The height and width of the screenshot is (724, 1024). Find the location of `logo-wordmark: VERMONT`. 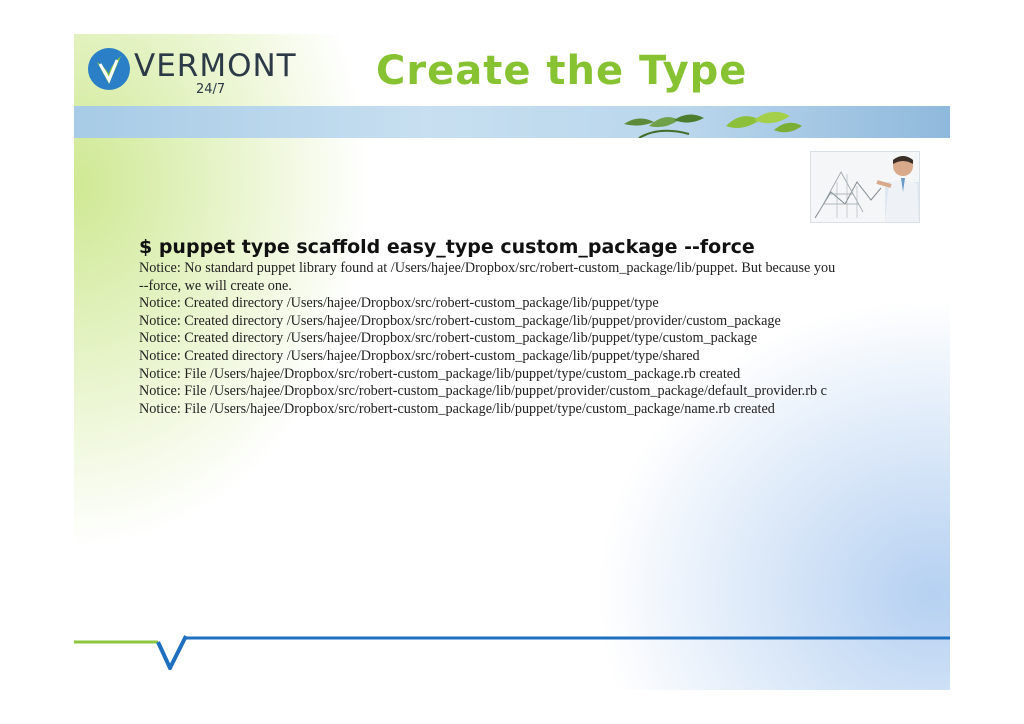

logo-wordmark: VERMONT is located at coordinates (215, 66).